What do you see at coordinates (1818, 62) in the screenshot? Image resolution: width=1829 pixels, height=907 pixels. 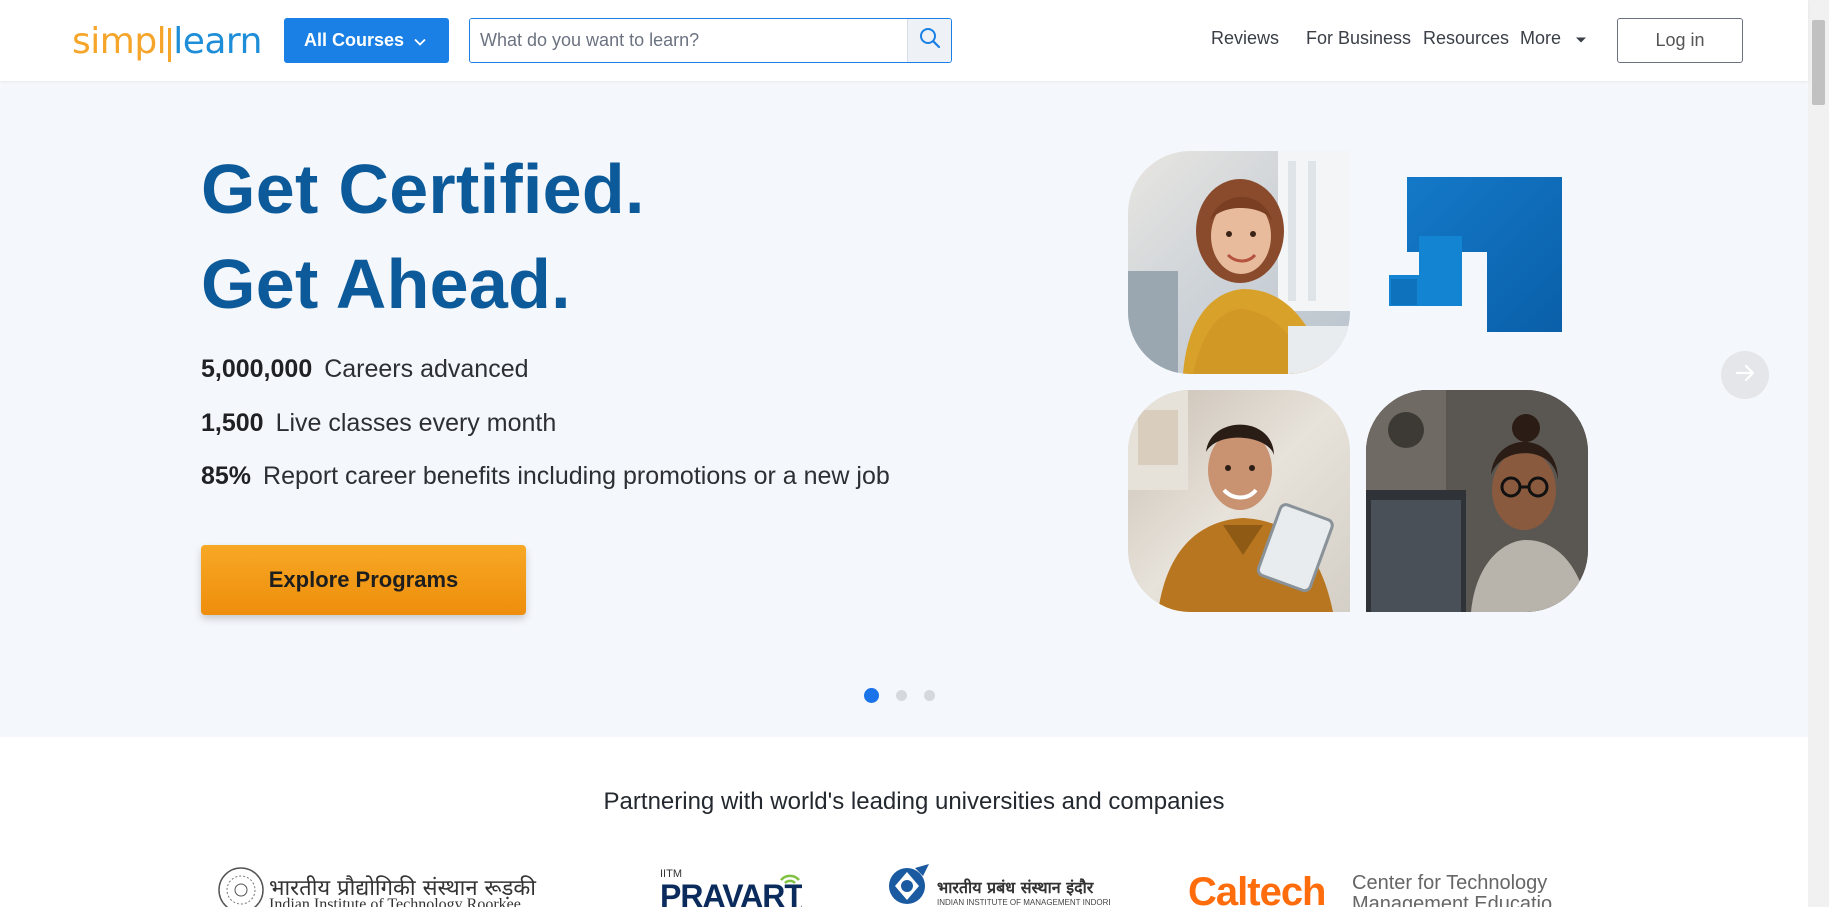 I see `scrollbar-thumb` at bounding box center [1818, 62].